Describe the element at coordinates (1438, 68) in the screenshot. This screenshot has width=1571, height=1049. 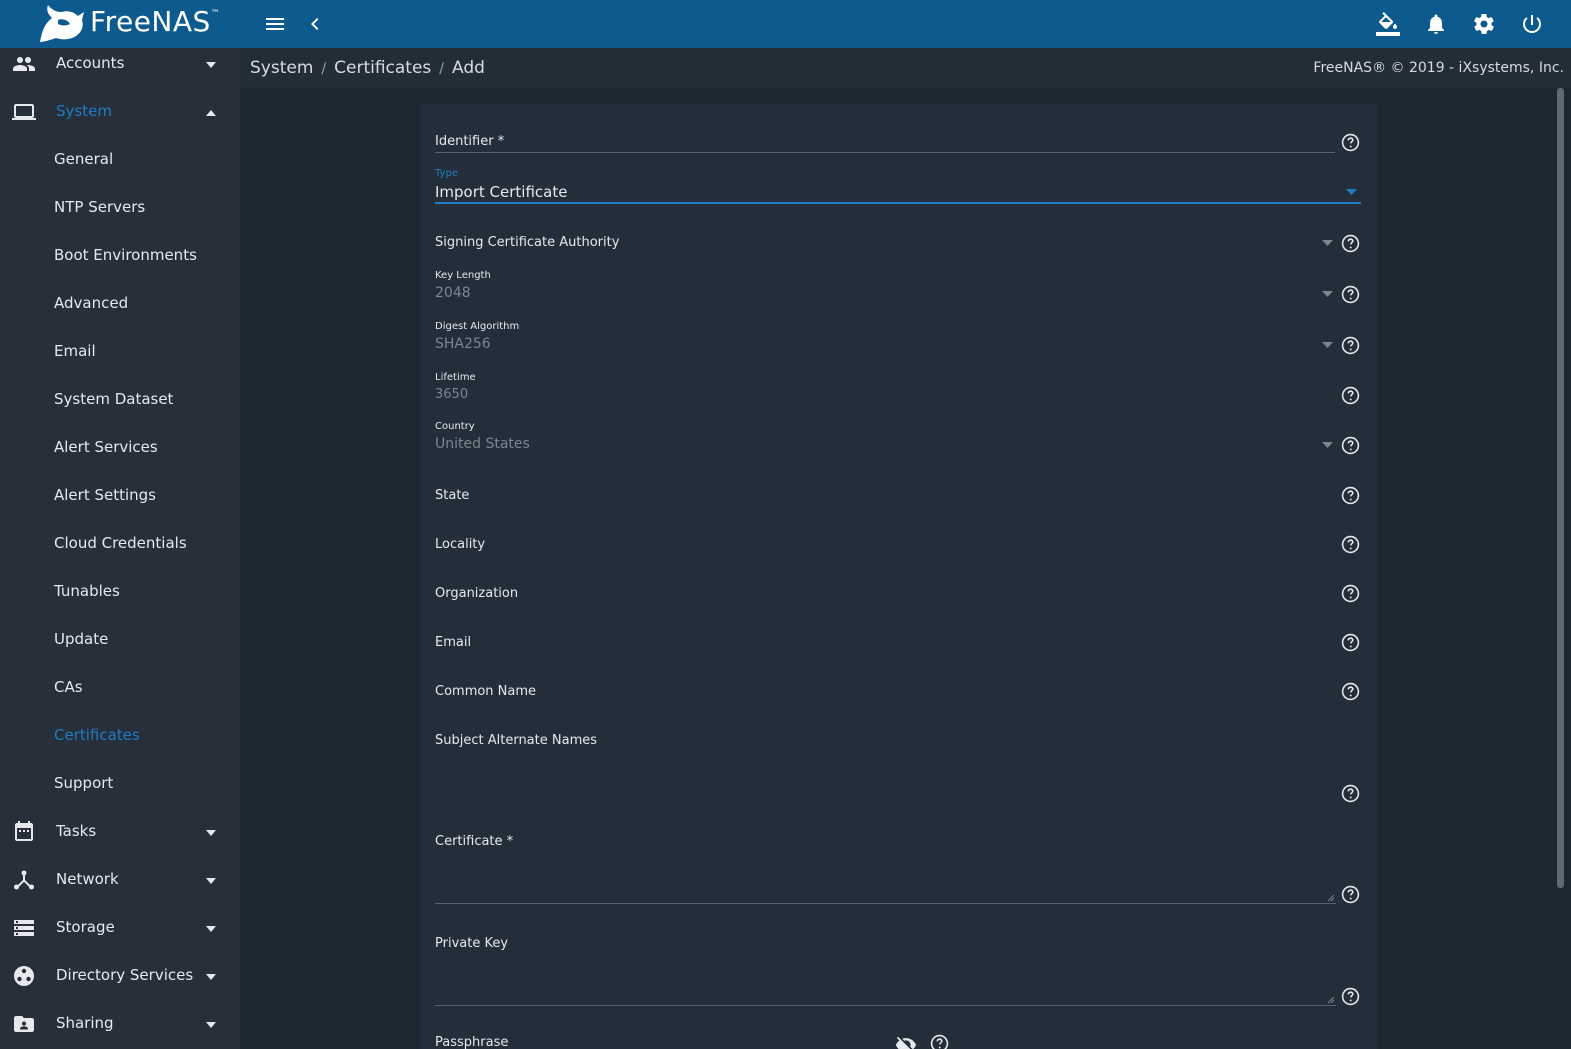
I see `copyright-text: FreeNAS® © 2019 - iXsystems, Inc.` at that location.